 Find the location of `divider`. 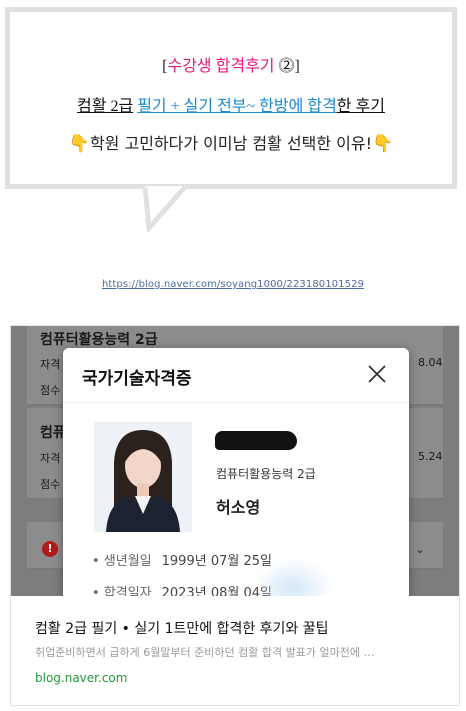

divider is located at coordinates (236, 402).